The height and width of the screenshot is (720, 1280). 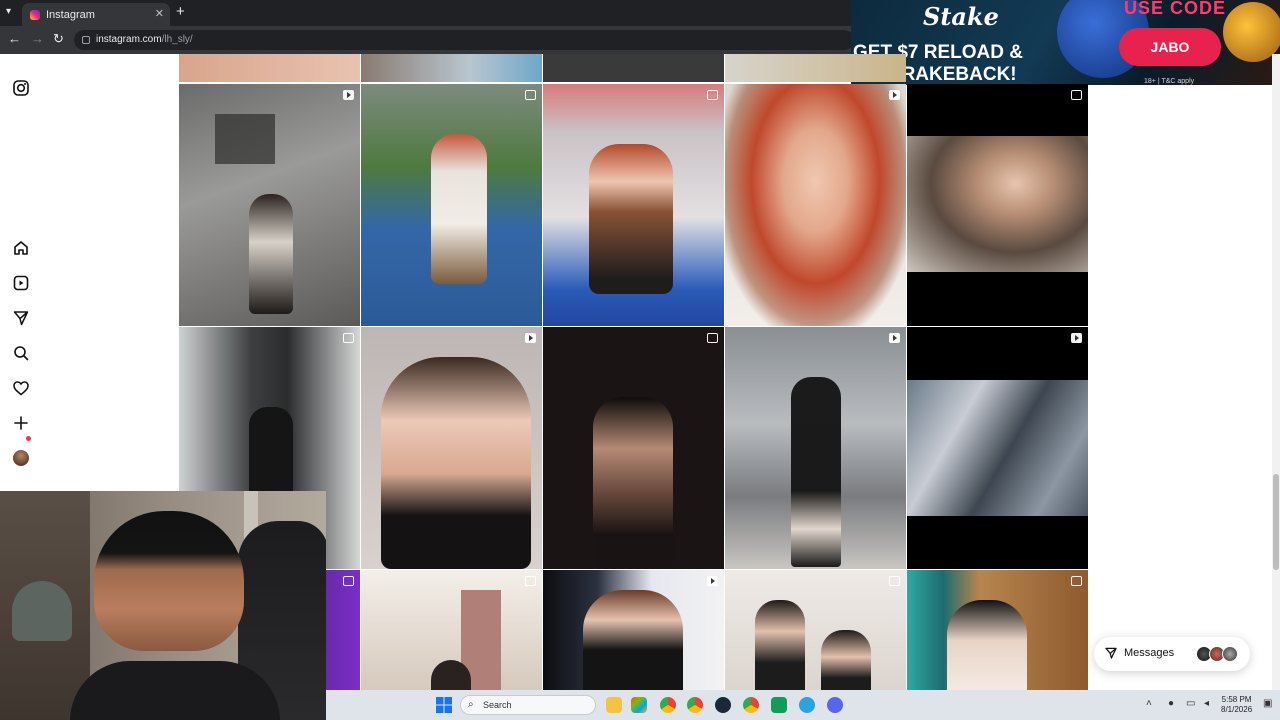 I want to click on webcam-overlay, so click(x=163, y=605).